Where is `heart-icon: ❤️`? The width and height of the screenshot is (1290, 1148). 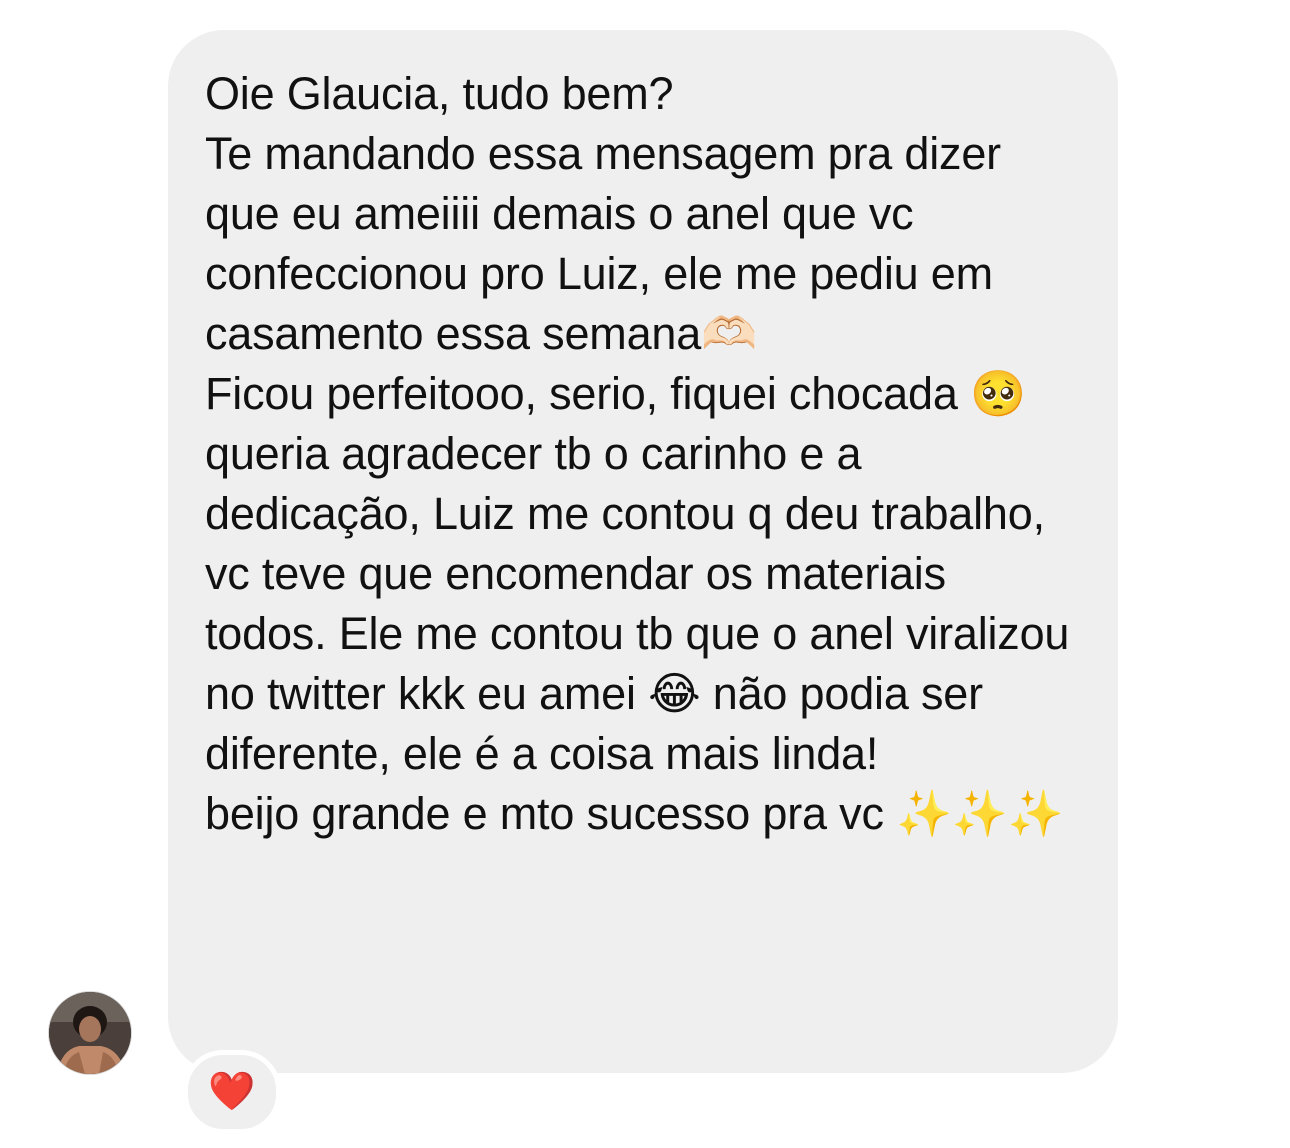
heart-icon: ❤️ is located at coordinates (232, 1092).